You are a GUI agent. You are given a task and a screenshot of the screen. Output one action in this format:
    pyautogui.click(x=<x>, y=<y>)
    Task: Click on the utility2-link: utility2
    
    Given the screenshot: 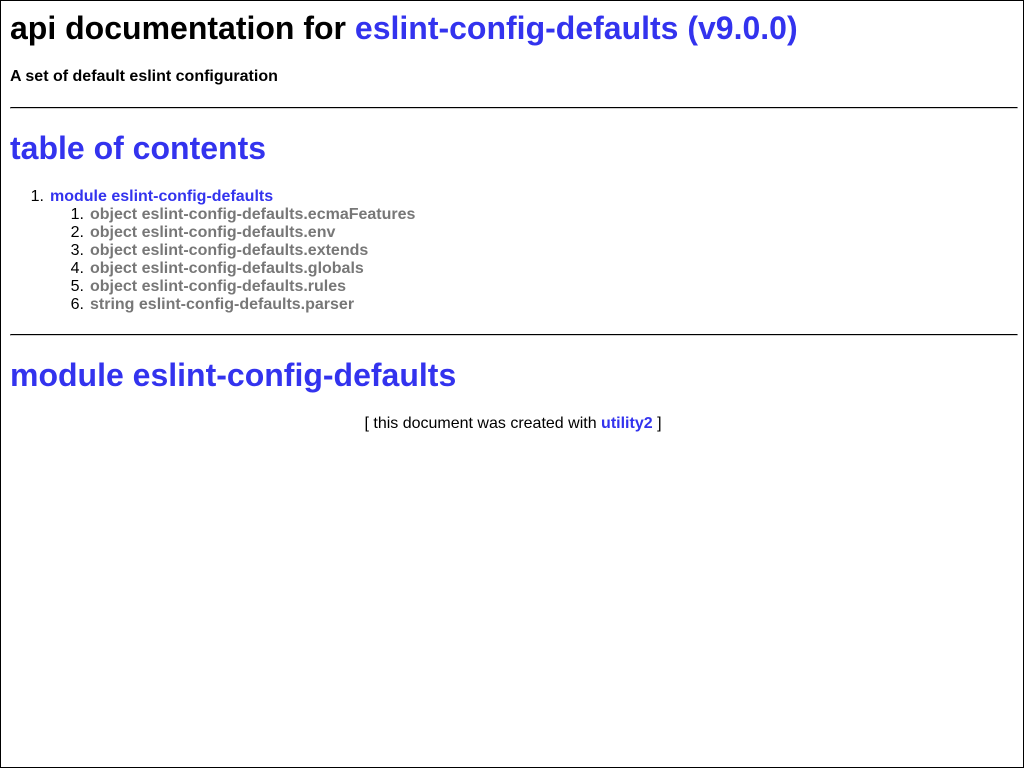 What is the action you would take?
    pyautogui.click(x=627, y=423)
    